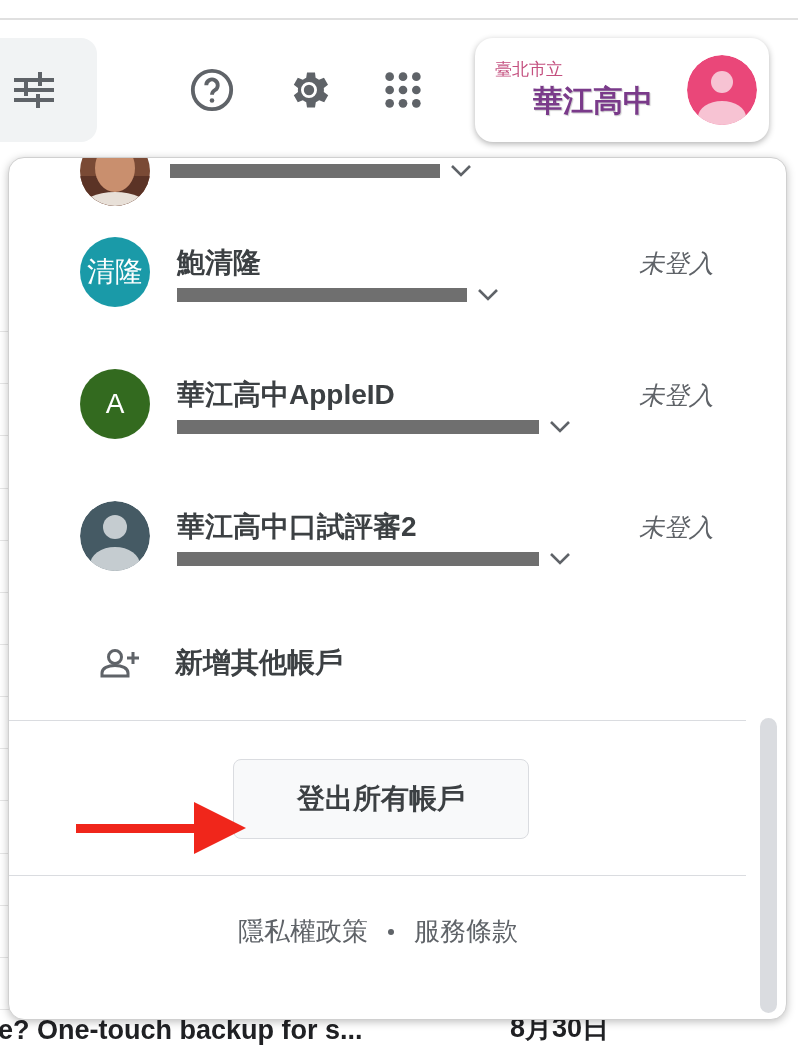 This screenshot has width=798, height=1046. What do you see at coordinates (212, 90) in the screenshot?
I see `help-icon` at bounding box center [212, 90].